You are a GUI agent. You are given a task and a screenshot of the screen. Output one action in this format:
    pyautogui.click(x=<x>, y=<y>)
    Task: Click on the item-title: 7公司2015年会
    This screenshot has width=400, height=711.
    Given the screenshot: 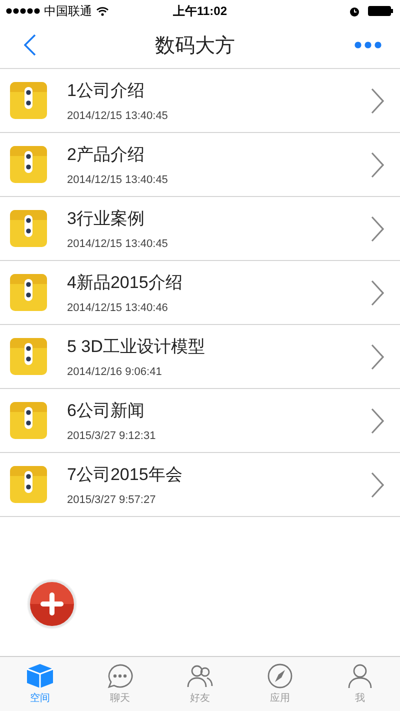 What is the action you would take?
    pyautogui.click(x=125, y=475)
    